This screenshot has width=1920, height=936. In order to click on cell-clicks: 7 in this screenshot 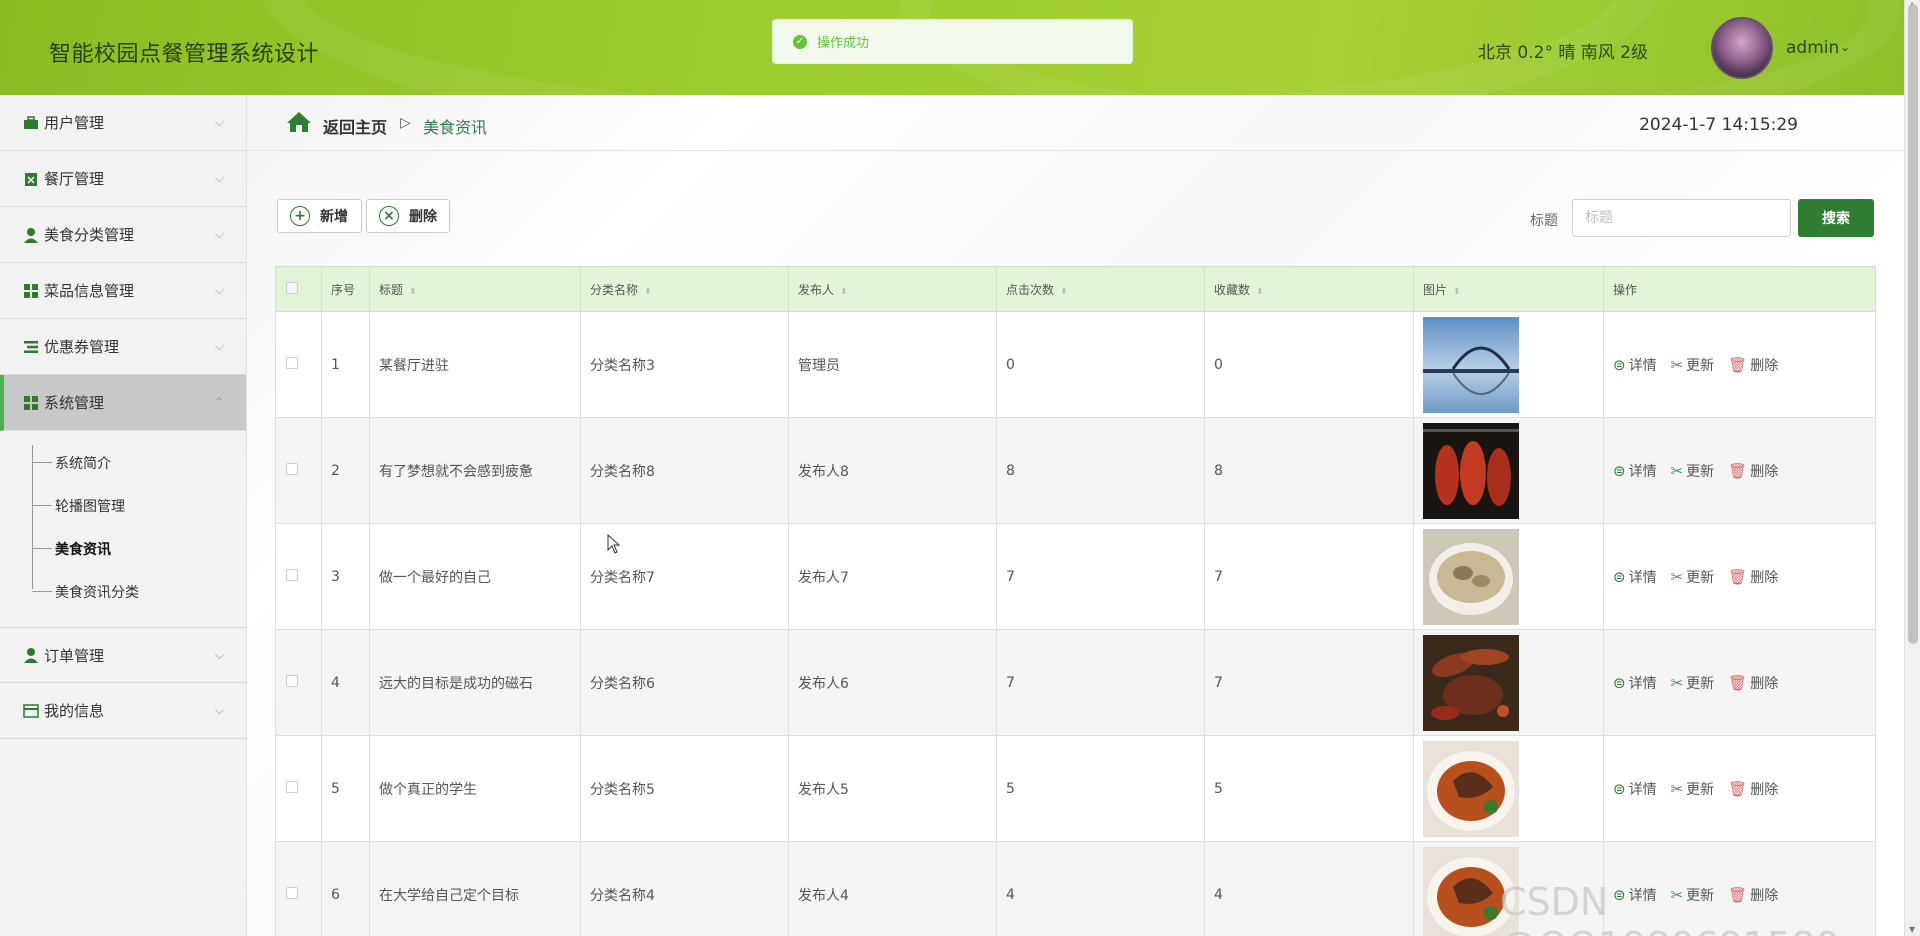, I will do `click(1100, 682)`.